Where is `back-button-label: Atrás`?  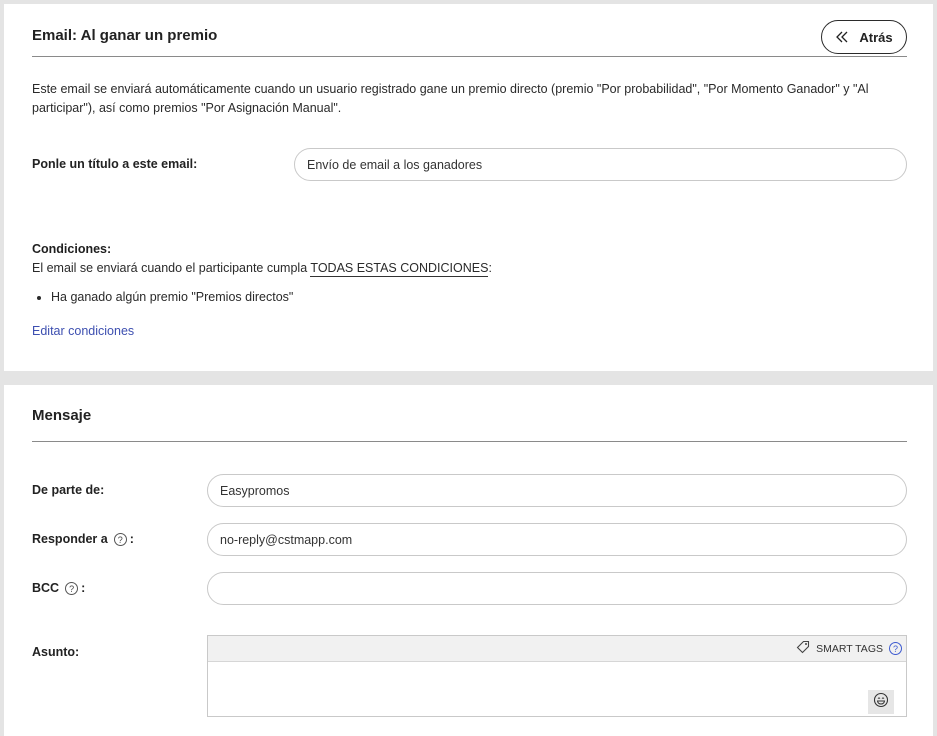 back-button-label: Atrás is located at coordinates (876, 37).